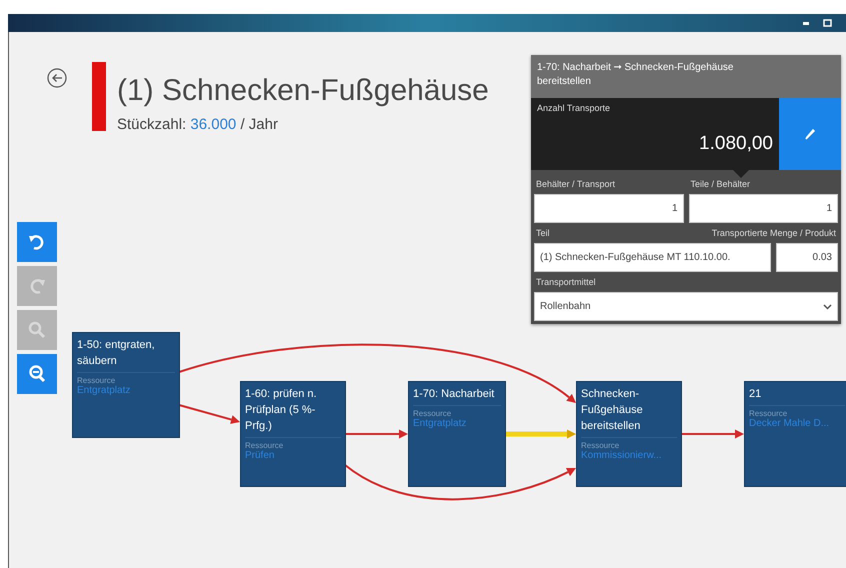  What do you see at coordinates (797, 396) in the screenshot?
I see `node-title: 21` at bounding box center [797, 396].